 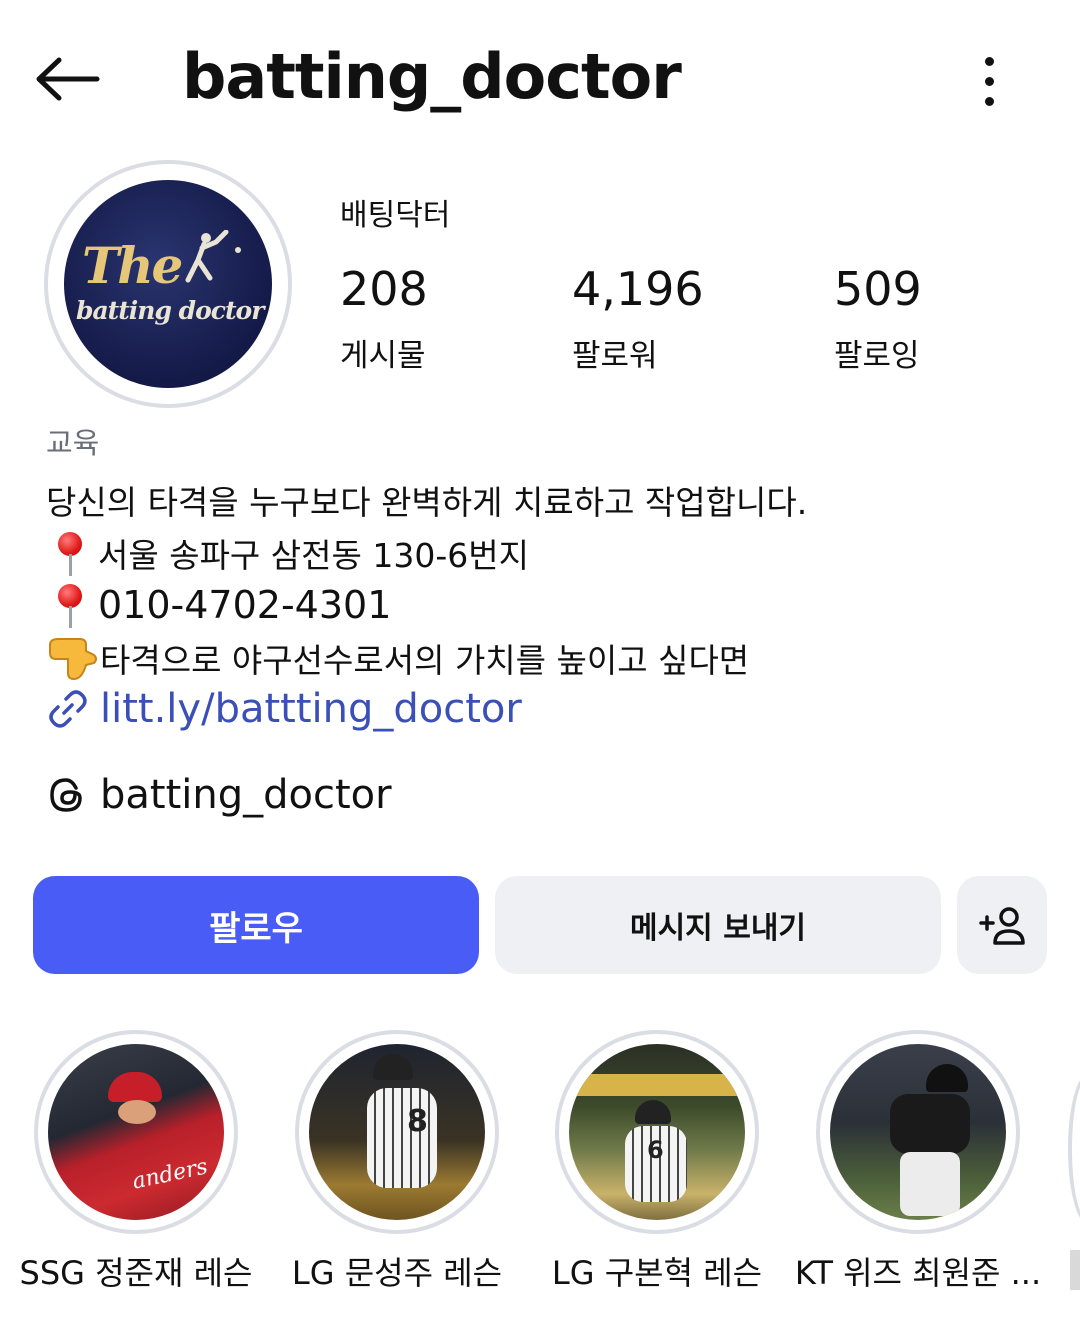 What do you see at coordinates (383, 356) in the screenshot?
I see `posts-label: 게시물` at bounding box center [383, 356].